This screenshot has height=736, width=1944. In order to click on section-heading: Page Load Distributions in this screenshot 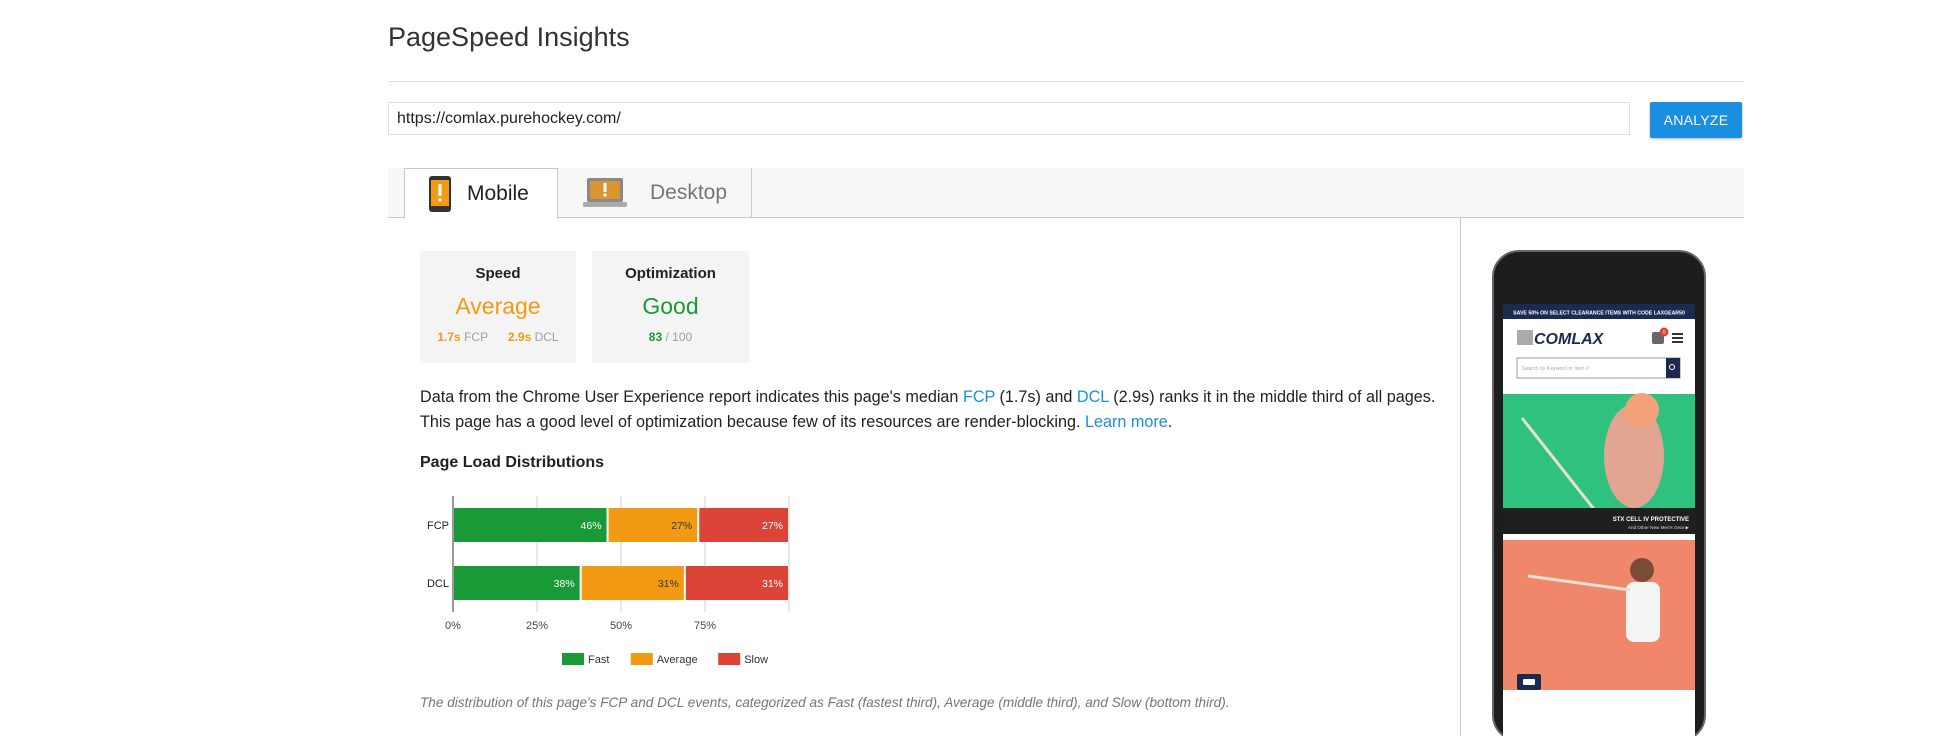, I will do `click(512, 462)`.